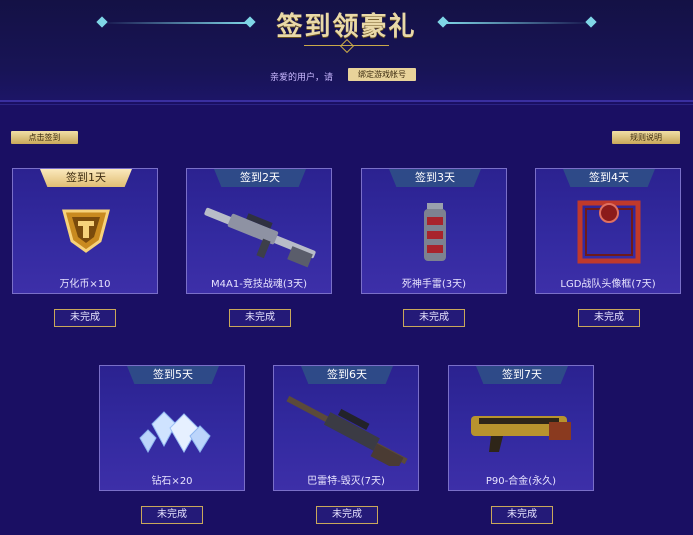  Describe the element at coordinates (260, 318) in the screenshot. I see `status-button-day2: 未完成` at that location.